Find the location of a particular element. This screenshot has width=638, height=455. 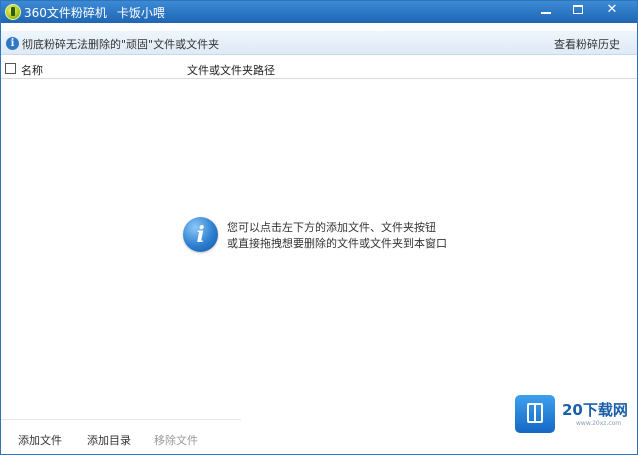

app-name: 360文件粉碎机 is located at coordinates (65, 13).